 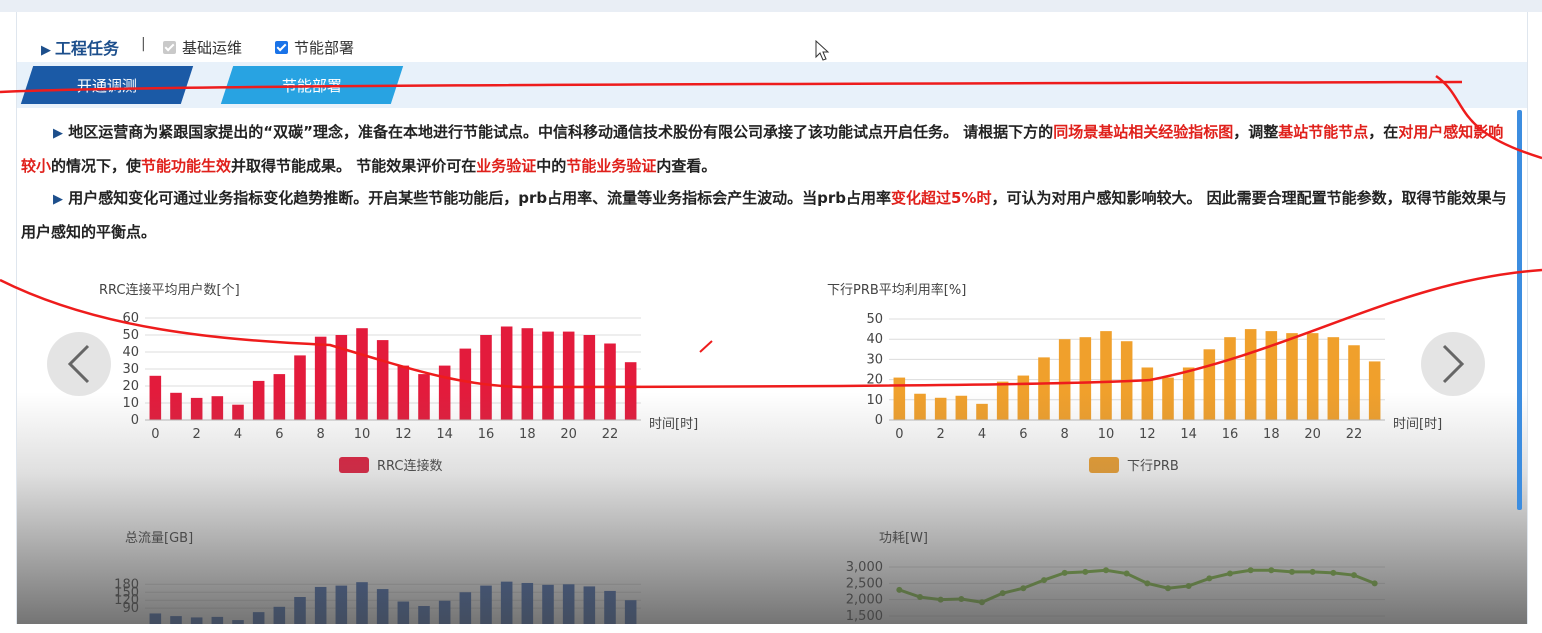 I want to click on carousel-prev-button, so click(x=79, y=364).